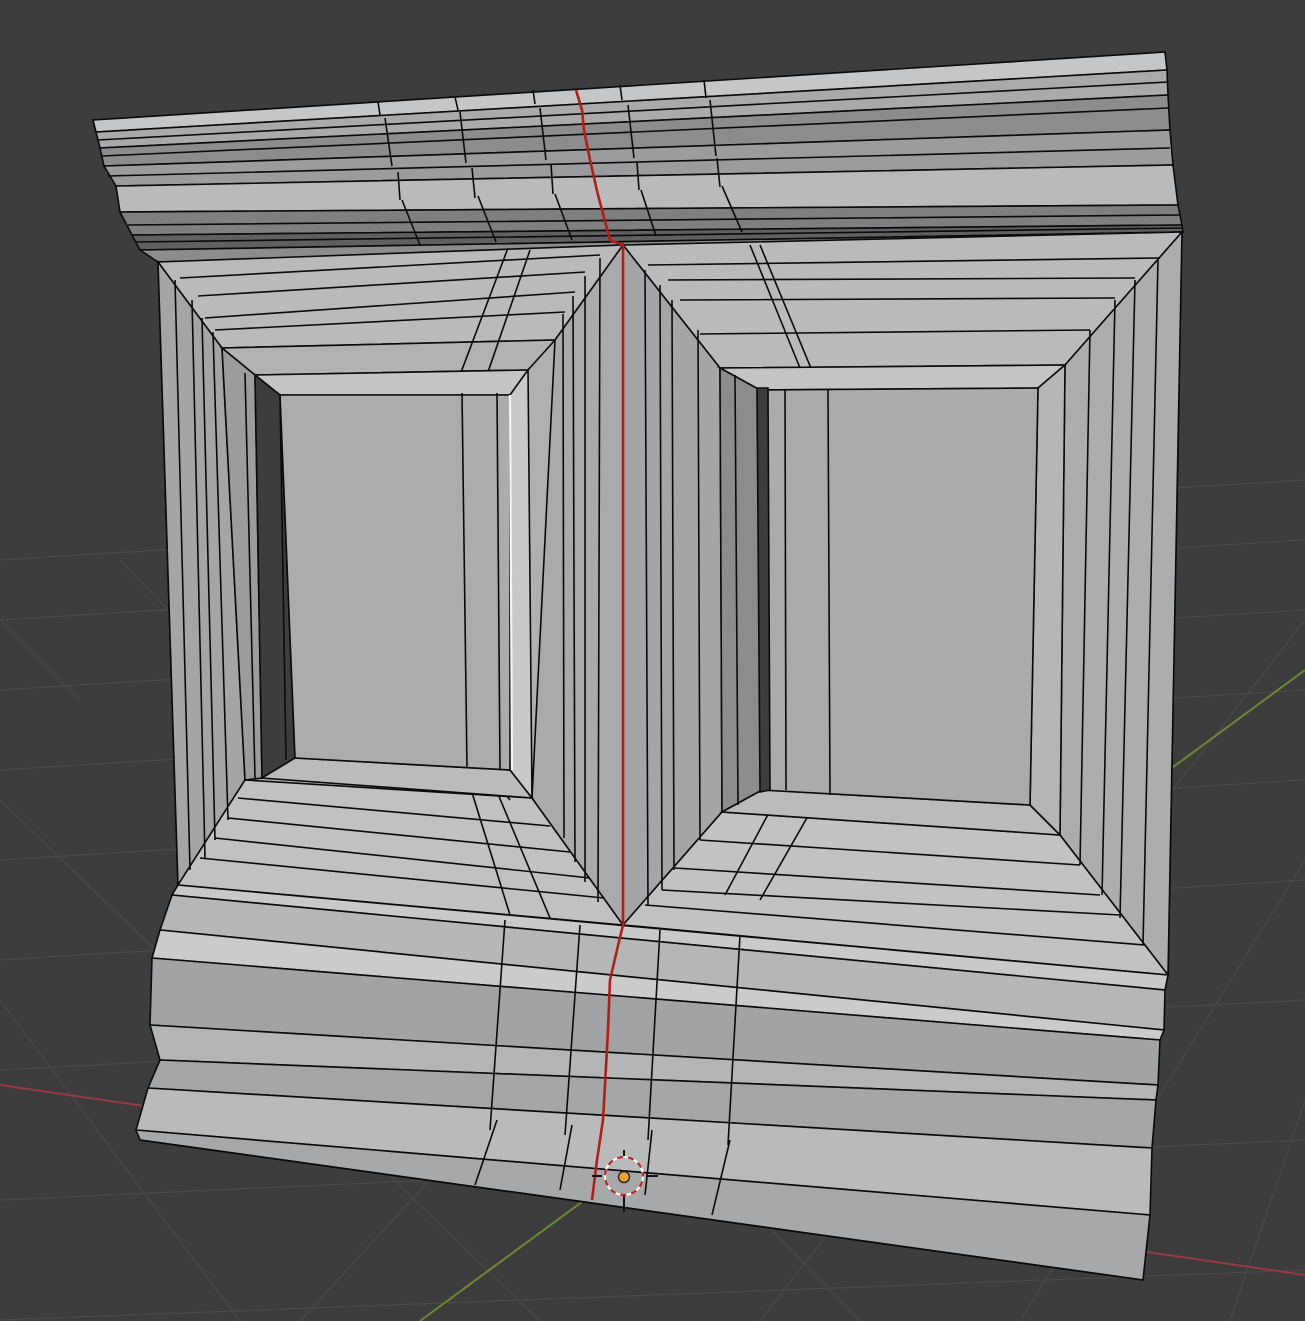 The width and height of the screenshot is (1305, 1321). What do you see at coordinates (624, 1177) in the screenshot?
I see `object-origin-icon` at bounding box center [624, 1177].